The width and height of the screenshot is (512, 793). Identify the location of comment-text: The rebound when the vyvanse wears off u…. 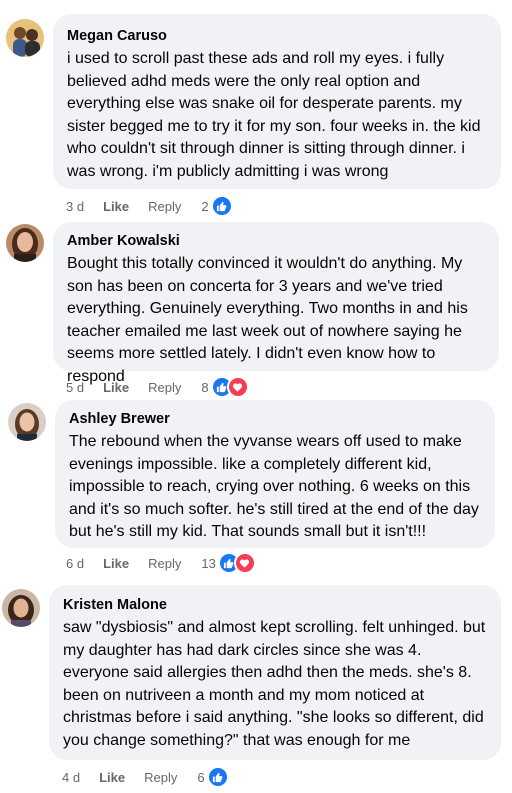
(274, 487).